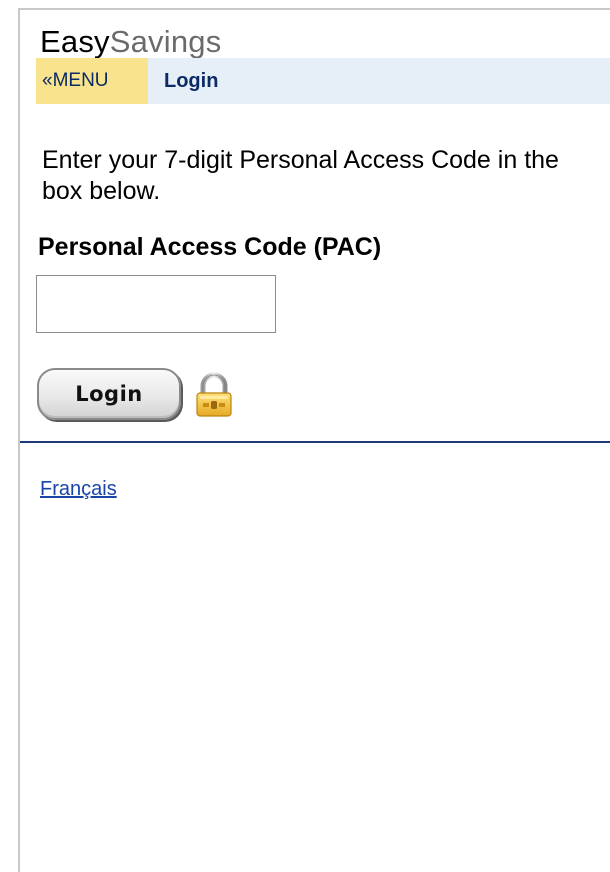  I want to click on pac-label: Personal Access Code (PAC), so click(210, 247).